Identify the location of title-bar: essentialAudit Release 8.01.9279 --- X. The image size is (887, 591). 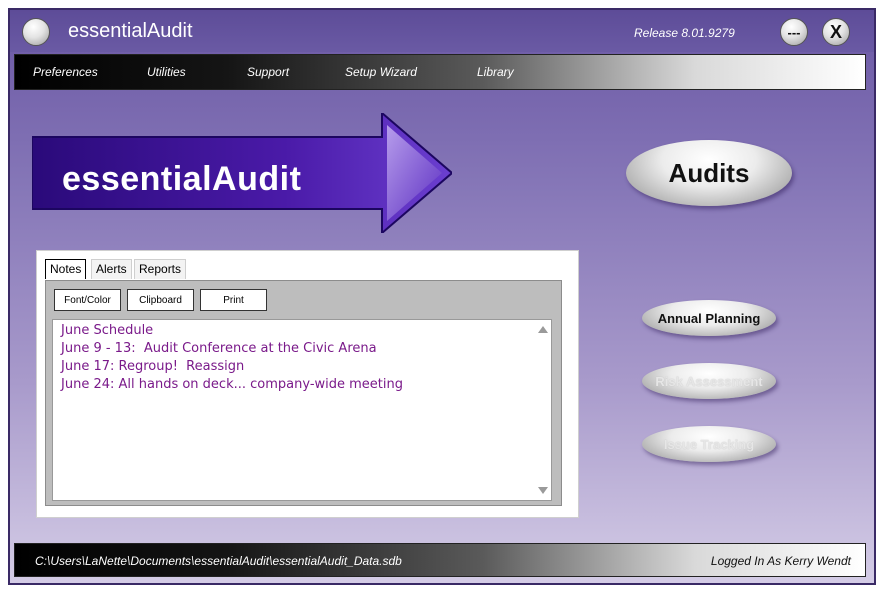
(442, 31).